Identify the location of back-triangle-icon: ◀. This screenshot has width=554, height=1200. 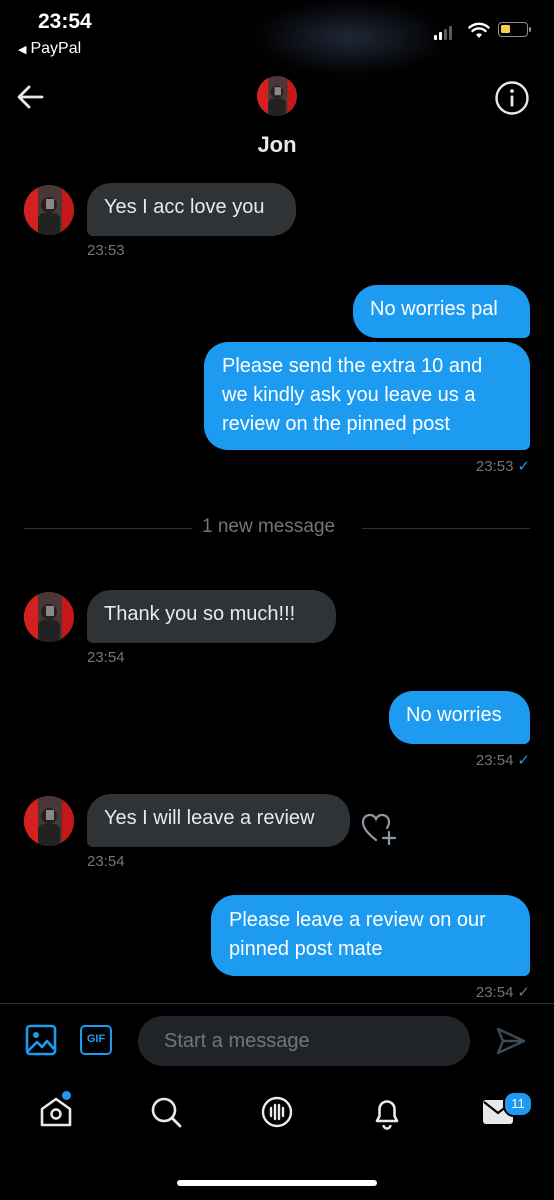
(22, 49).